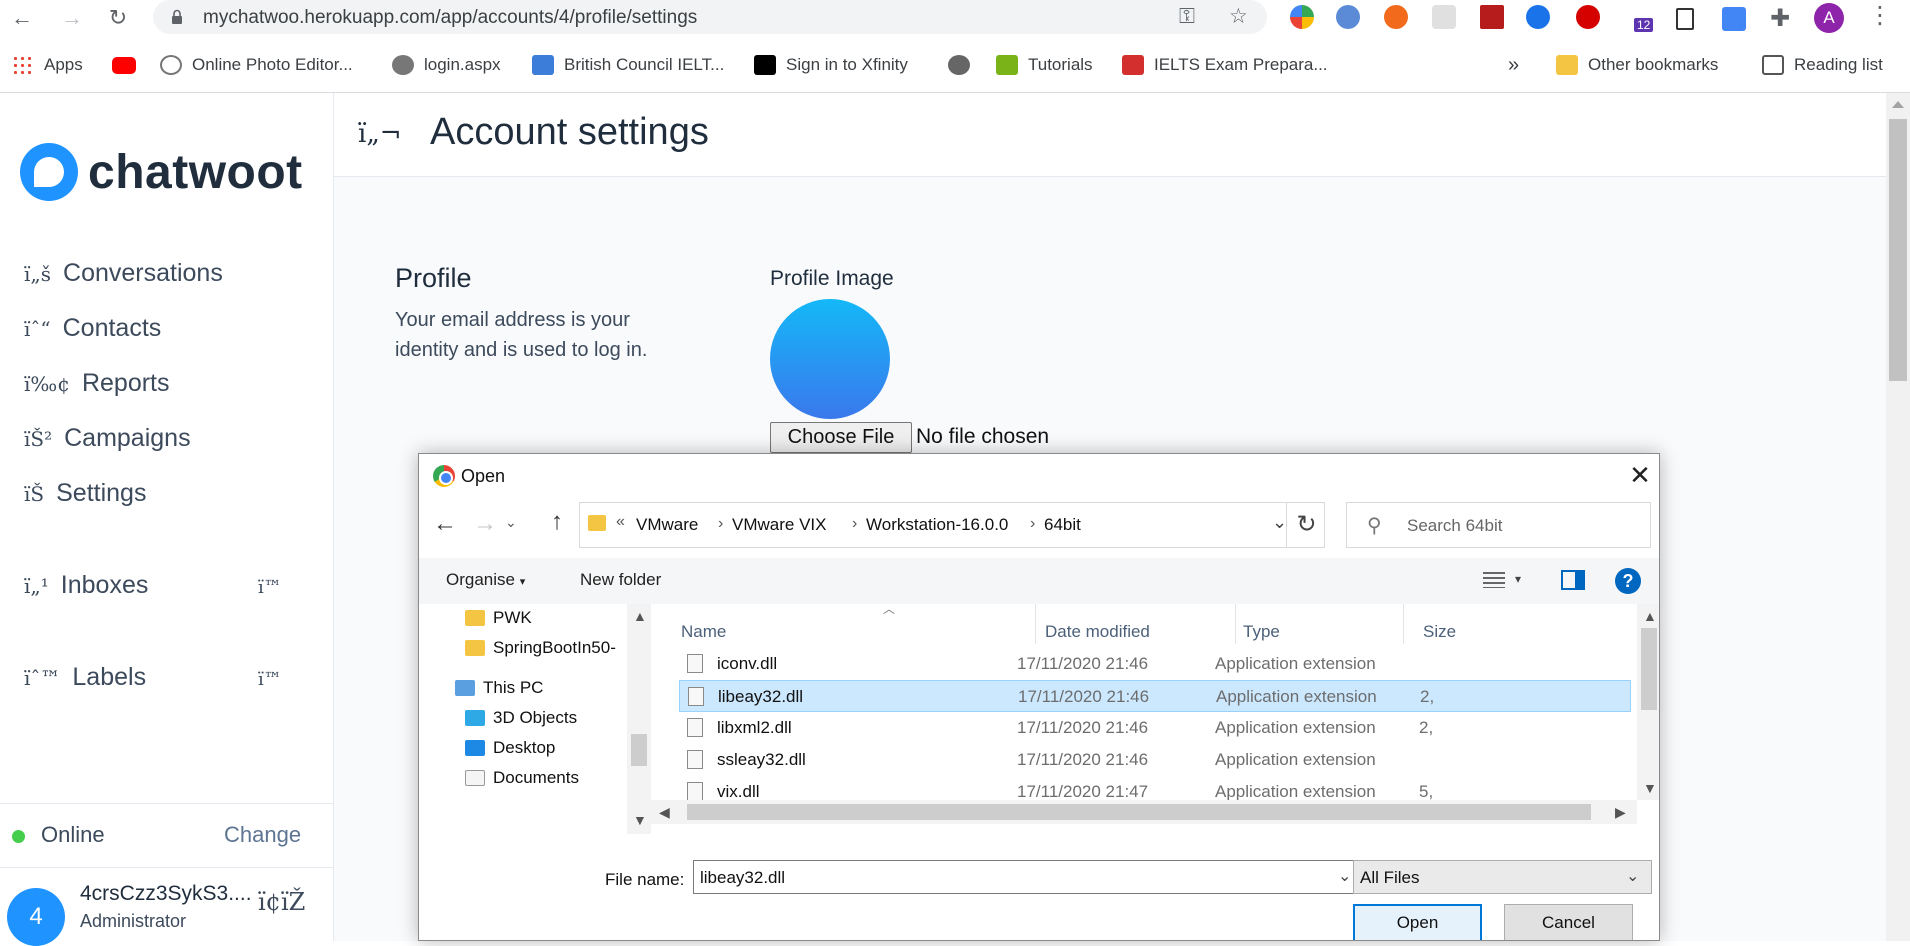 The height and width of the screenshot is (946, 1910). Describe the element at coordinates (281, 902) in the screenshot. I see `user-menu-icon: ï¢ïŽ` at that location.